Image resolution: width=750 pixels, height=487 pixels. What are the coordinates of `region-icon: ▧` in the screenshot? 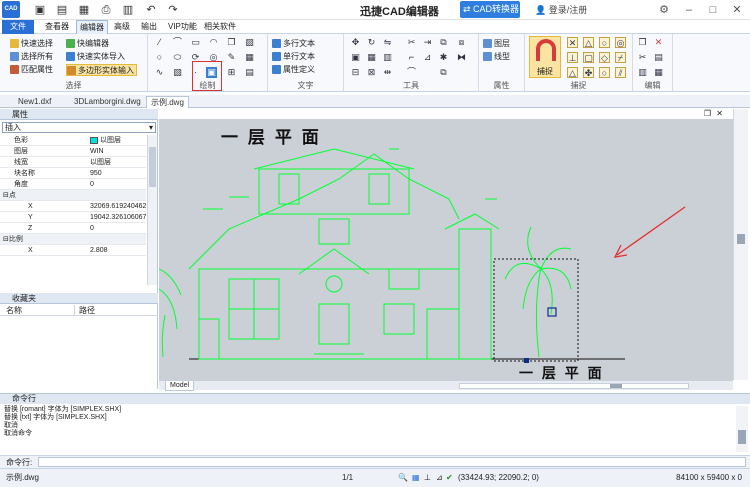 It's located at (177, 72).